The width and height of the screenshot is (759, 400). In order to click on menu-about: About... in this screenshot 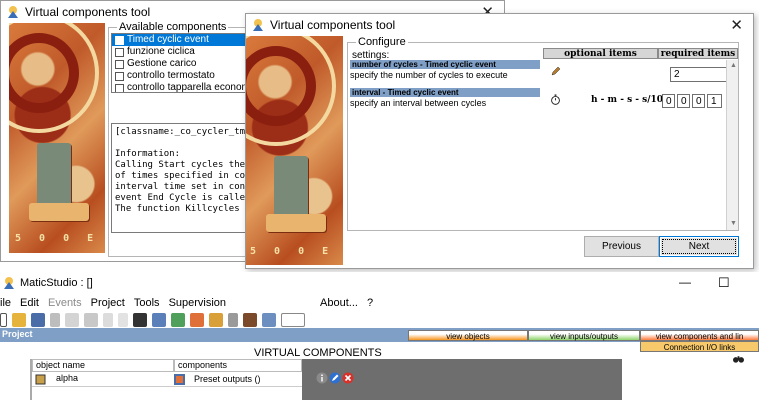, I will do `click(339, 303)`.